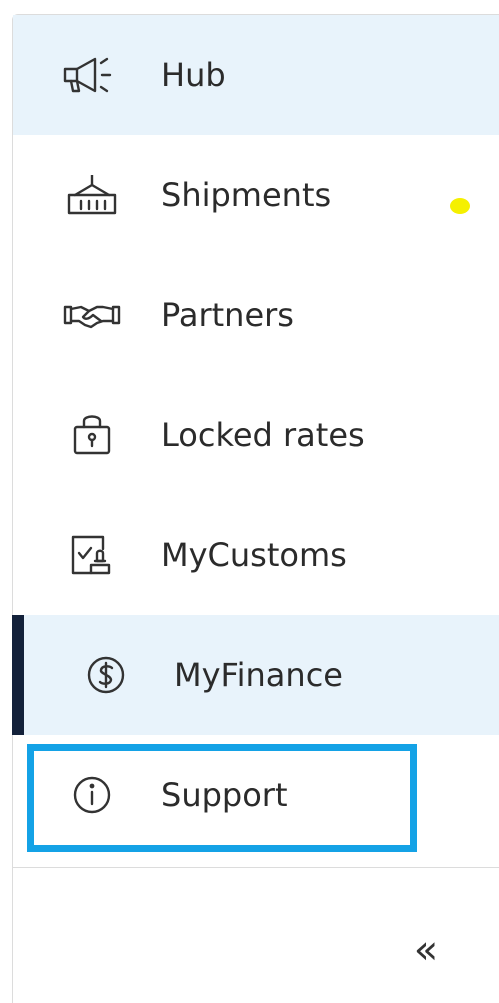 The width and height of the screenshot is (499, 1003). I want to click on double-chevron-left-icon: «, so click(426, 950).